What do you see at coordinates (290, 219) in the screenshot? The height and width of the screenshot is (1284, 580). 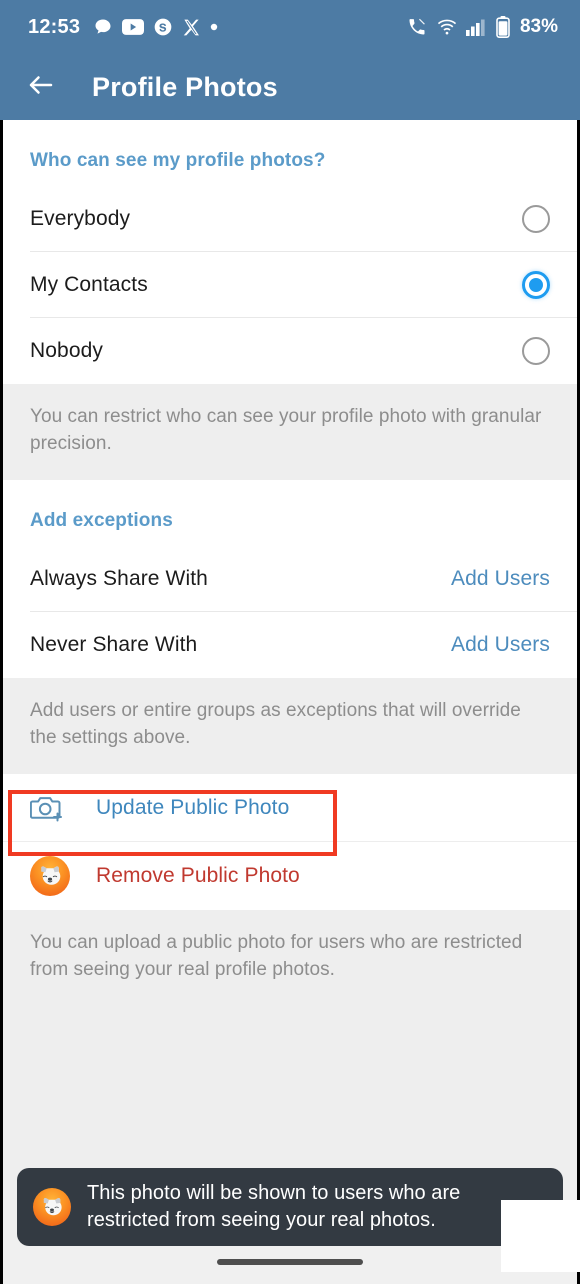 I see `radio-option-everybody: Everybody` at bounding box center [290, 219].